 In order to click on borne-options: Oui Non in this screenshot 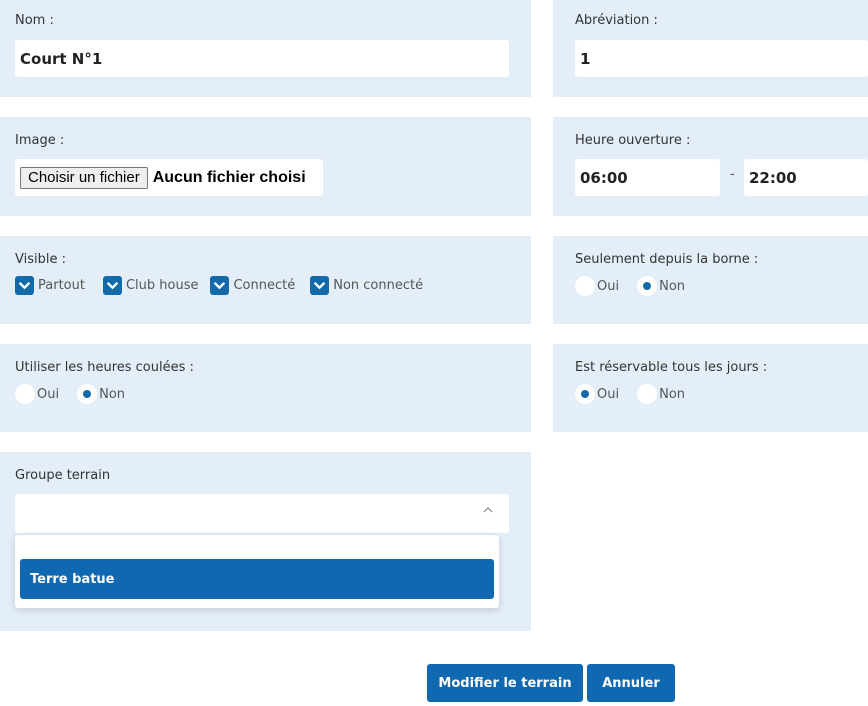, I will do `click(630, 286)`.